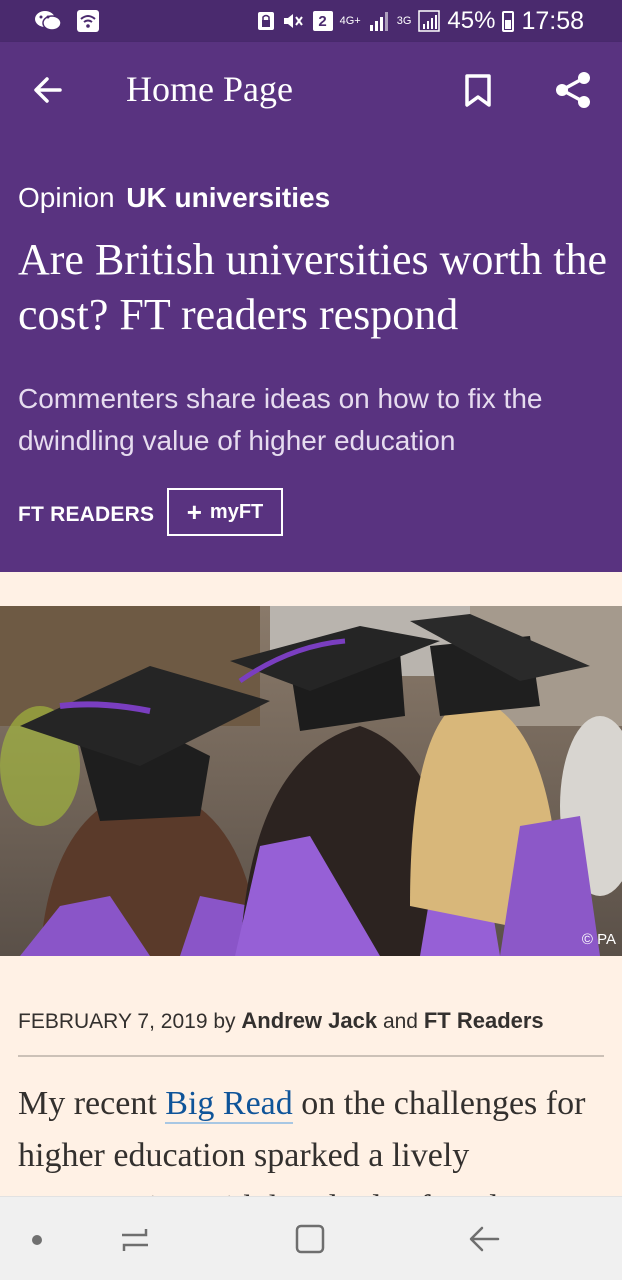  Describe the element at coordinates (228, 197) in the screenshot. I see `kicker-topic: UK universities` at that location.